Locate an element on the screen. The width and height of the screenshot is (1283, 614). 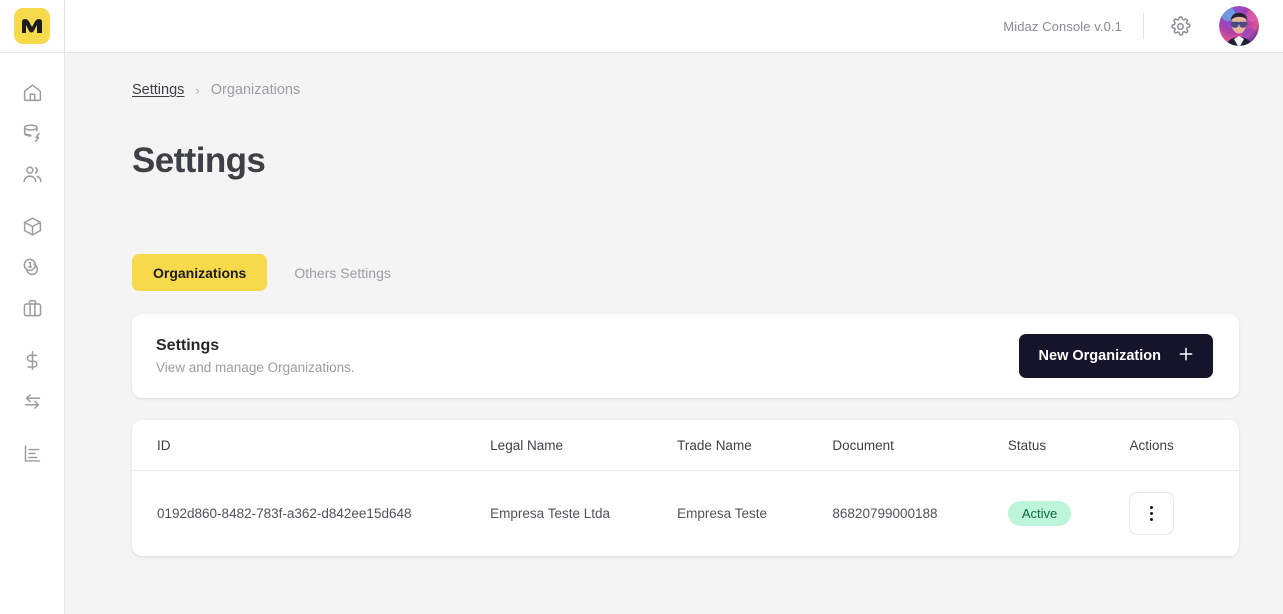
sidebar-item-ledgers is located at coordinates (32, 135).